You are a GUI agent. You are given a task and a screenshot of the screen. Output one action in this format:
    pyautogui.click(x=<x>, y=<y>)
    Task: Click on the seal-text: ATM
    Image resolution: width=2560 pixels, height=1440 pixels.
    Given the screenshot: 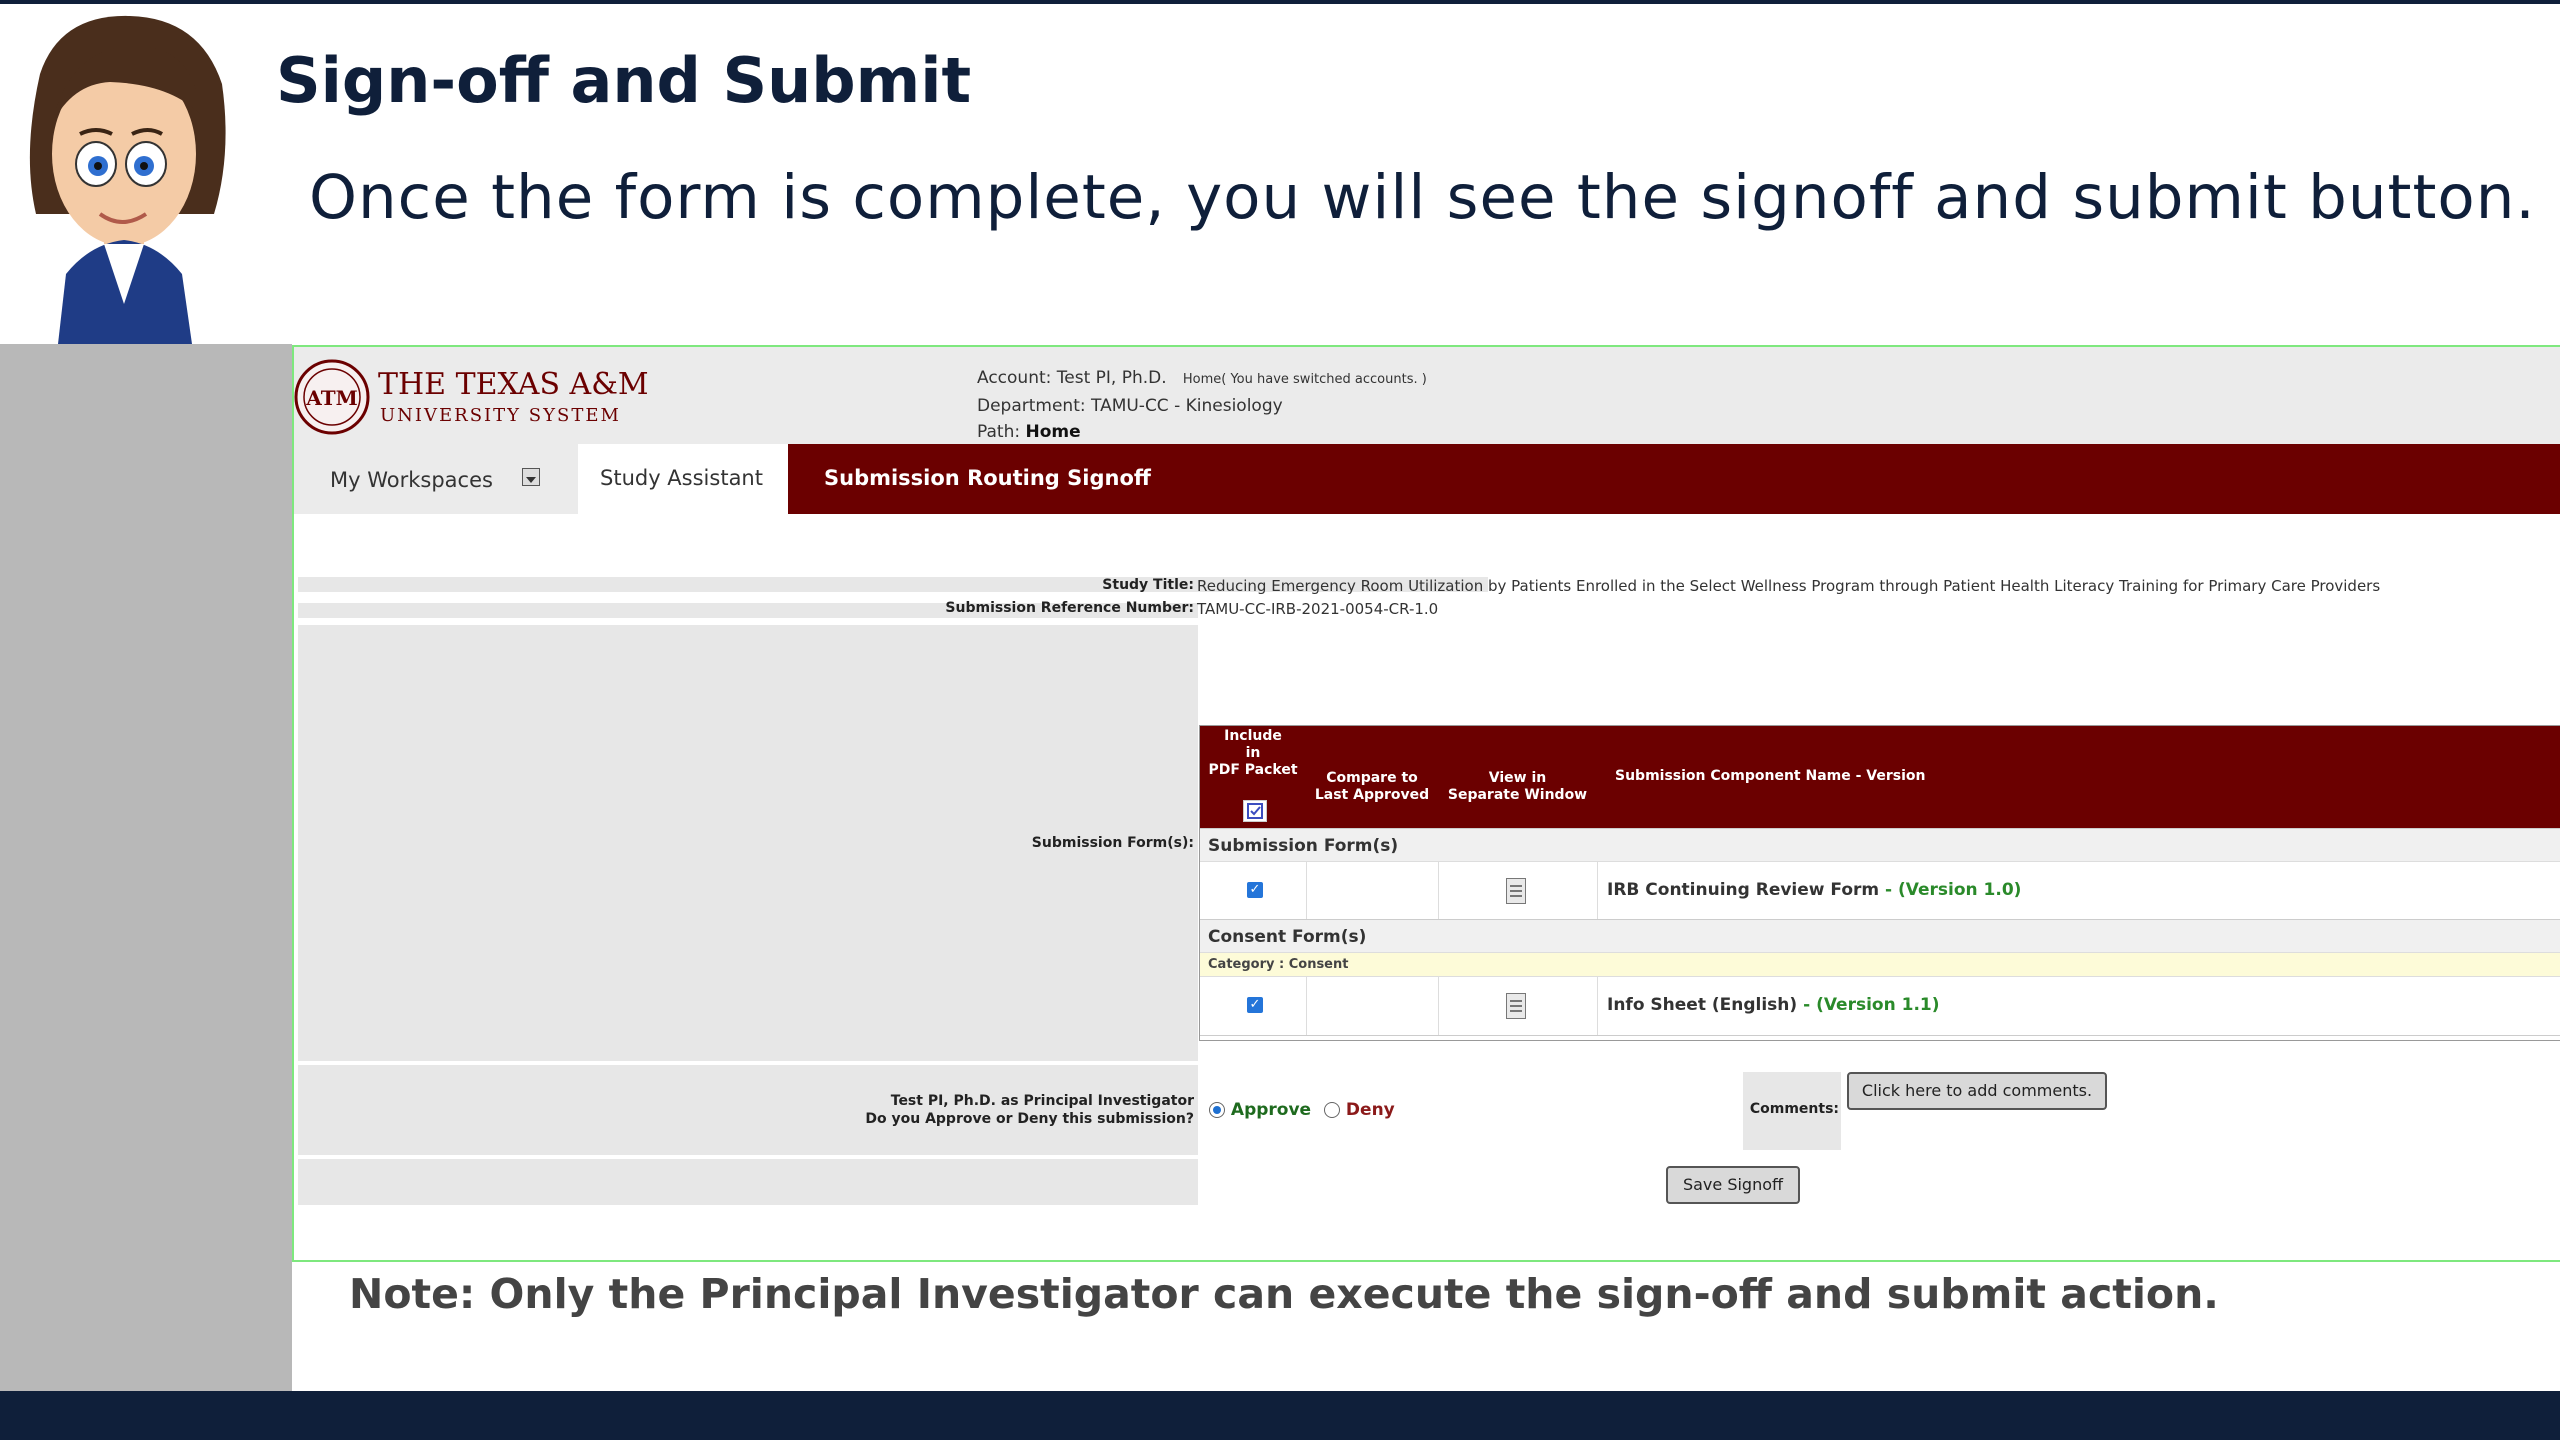 What is the action you would take?
    pyautogui.click(x=331, y=398)
    